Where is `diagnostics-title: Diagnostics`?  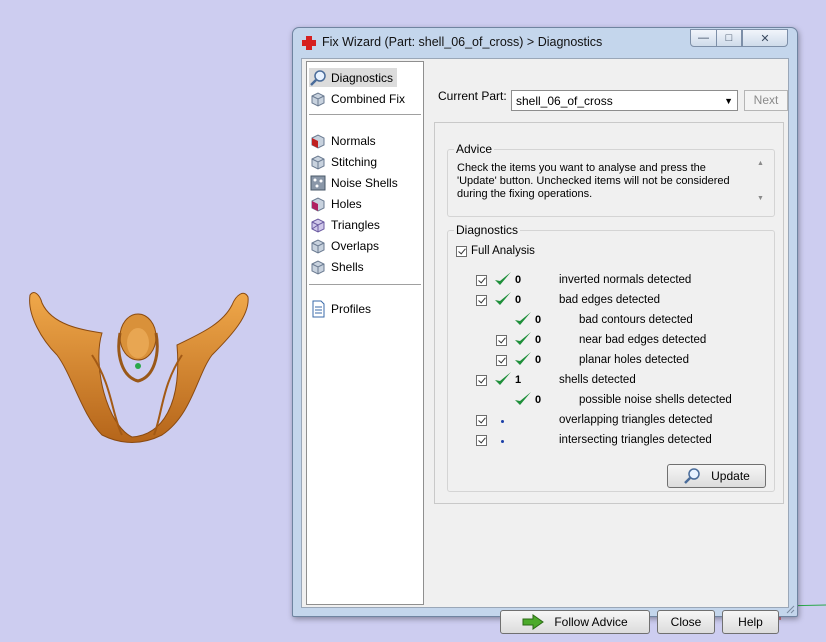 diagnostics-title: Diagnostics is located at coordinates (487, 230).